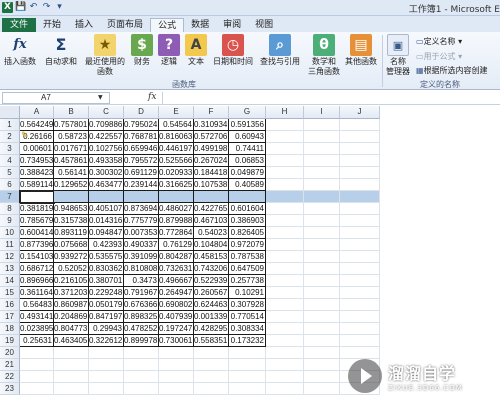 This screenshot has width=500, height=409. Describe the element at coordinates (360, 317) in the screenshot. I see `cell-j17` at that location.